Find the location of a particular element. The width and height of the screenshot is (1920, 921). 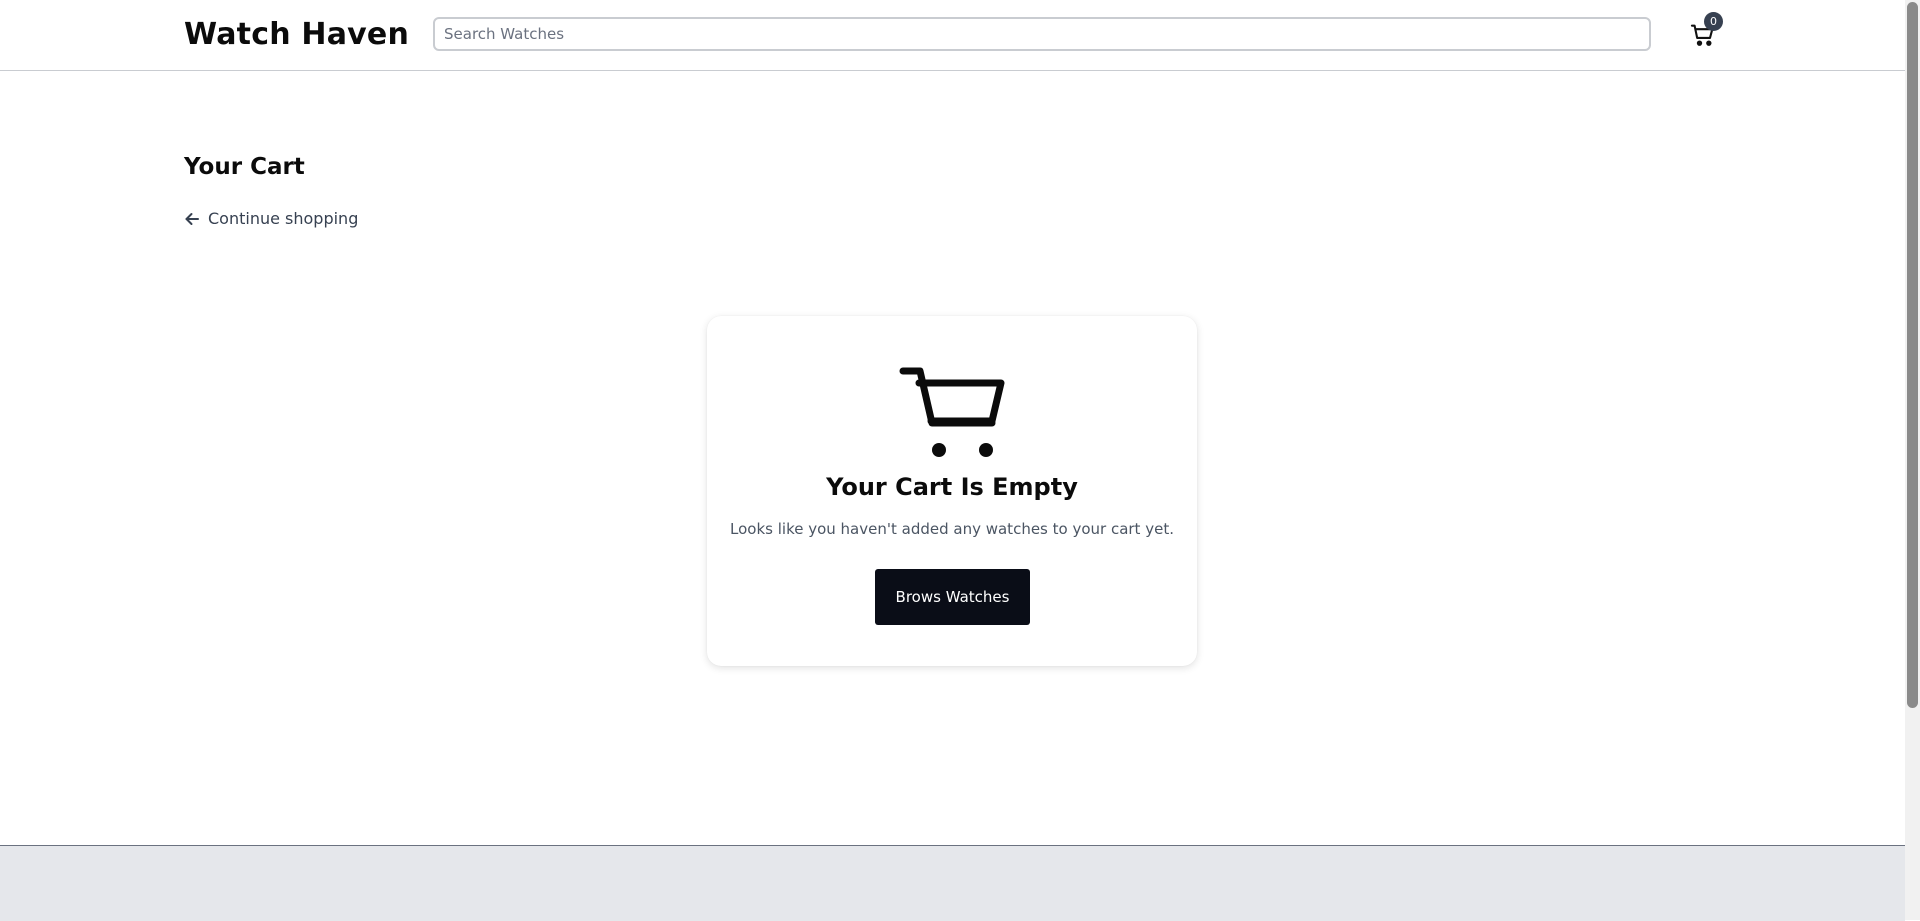

cart-count-badge: 0 is located at coordinates (1713, 21).